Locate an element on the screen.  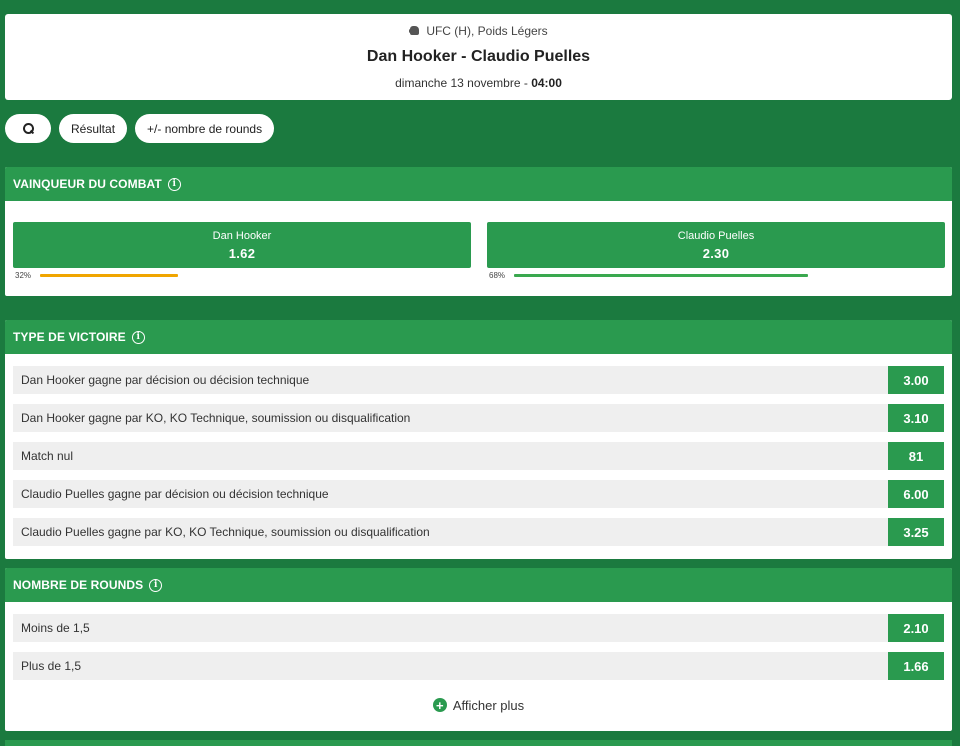
search-icon is located at coordinates (28, 128).